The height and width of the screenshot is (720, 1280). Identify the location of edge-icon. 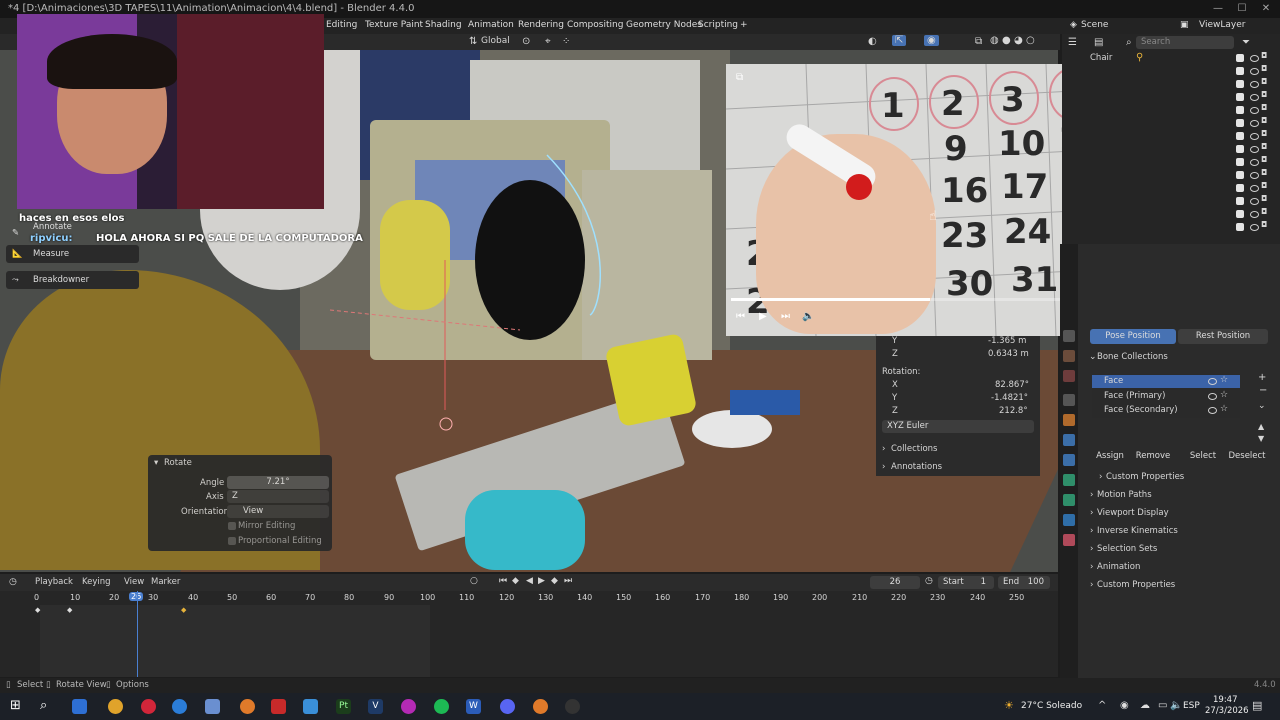
(179, 706).